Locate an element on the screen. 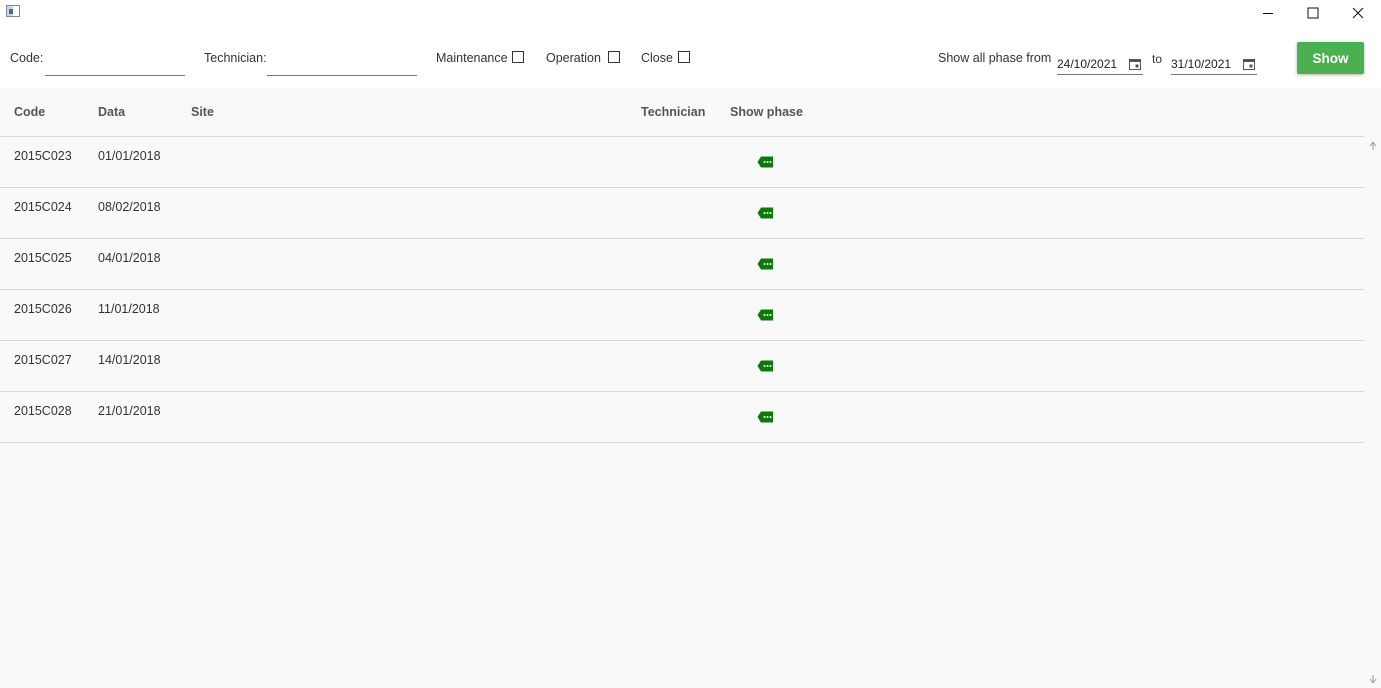 The image size is (1381, 688). table-row: 2015C024 08/02/2018 is located at coordinates (682, 213).